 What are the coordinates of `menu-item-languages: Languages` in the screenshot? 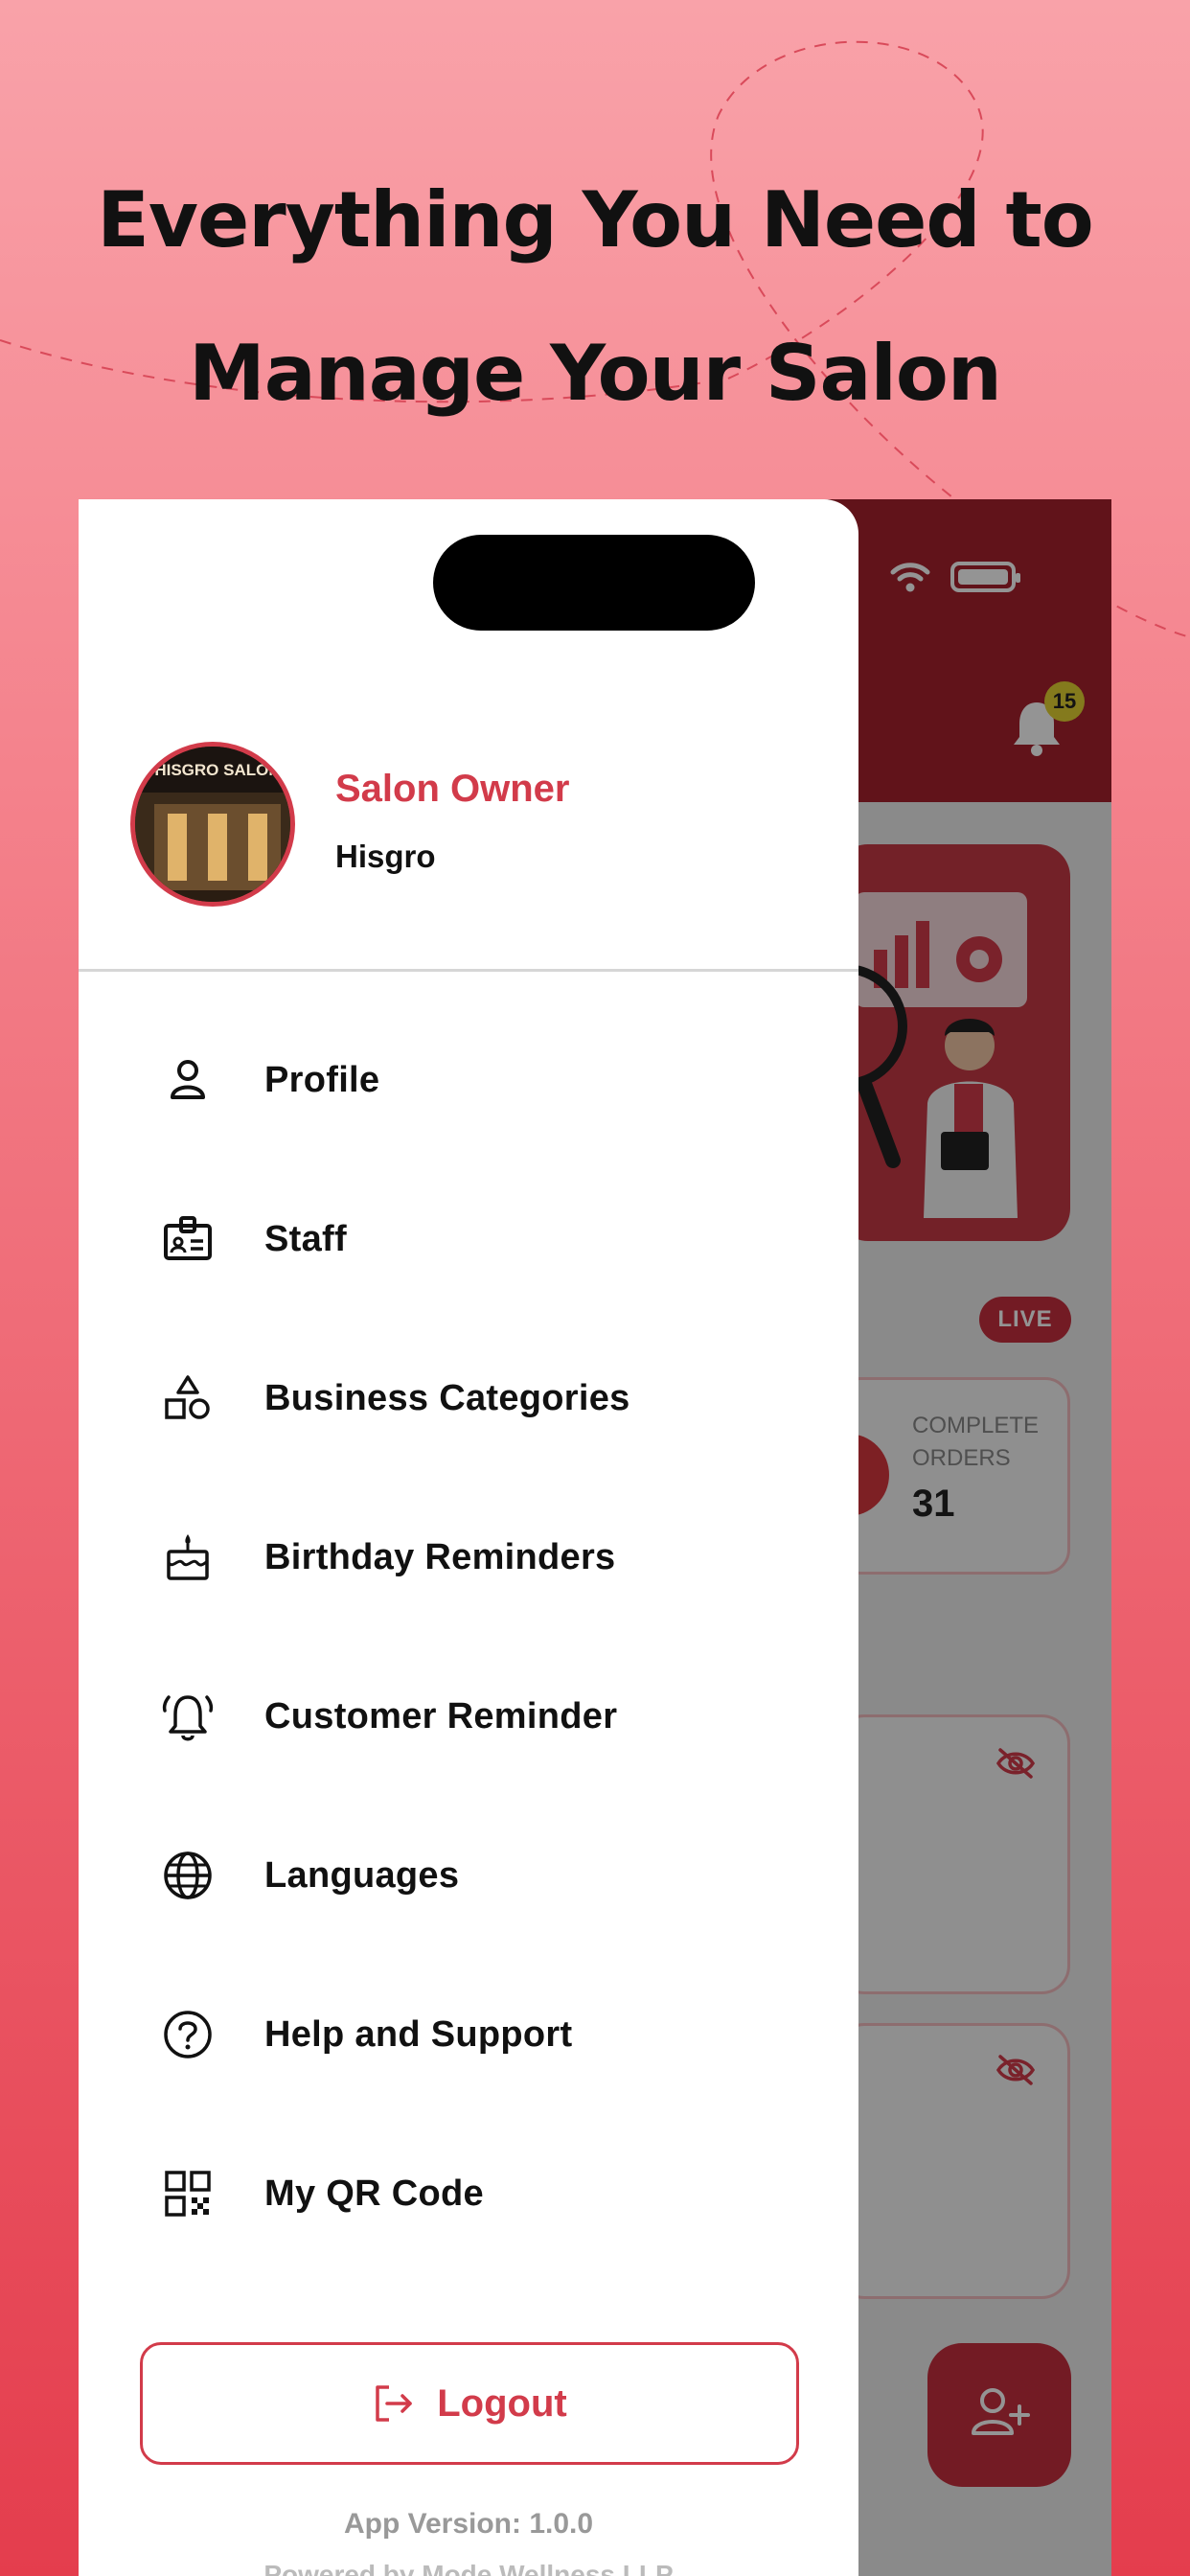 It's located at (468, 1875).